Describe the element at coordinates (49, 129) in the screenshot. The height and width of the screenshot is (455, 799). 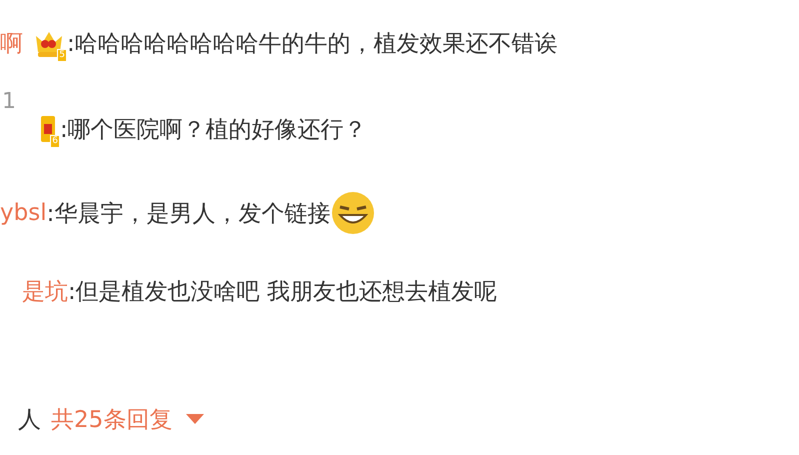
I see `badge-icon` at that location.